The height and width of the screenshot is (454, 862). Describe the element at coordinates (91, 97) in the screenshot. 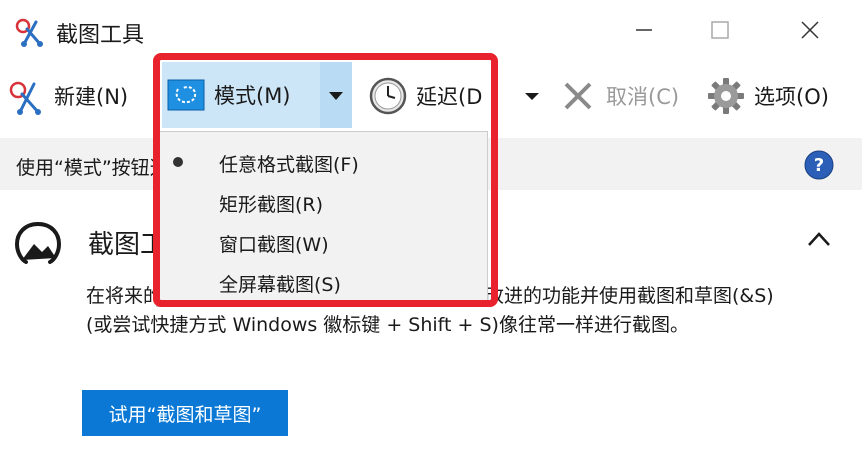

I see `new-button-label: 新建(N)` at that location.